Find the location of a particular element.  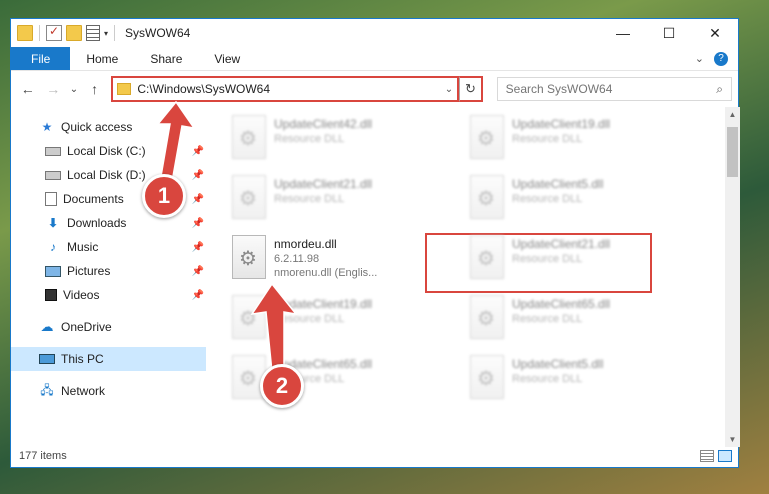

sidebar-item-onedrive: ☁ OneDrive is located at coordinates (108, 327).